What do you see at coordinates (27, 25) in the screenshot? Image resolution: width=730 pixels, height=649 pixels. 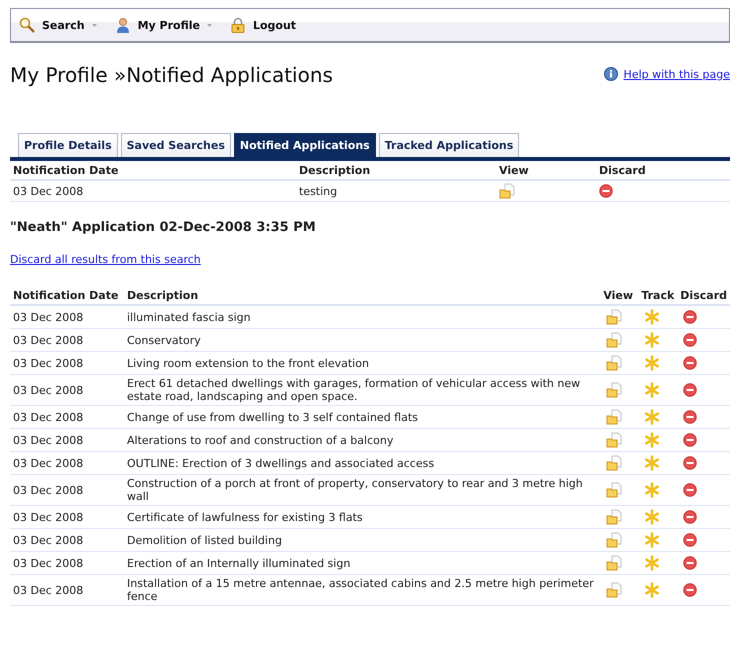 I see `search-icon` at bounding box center [27, 25].